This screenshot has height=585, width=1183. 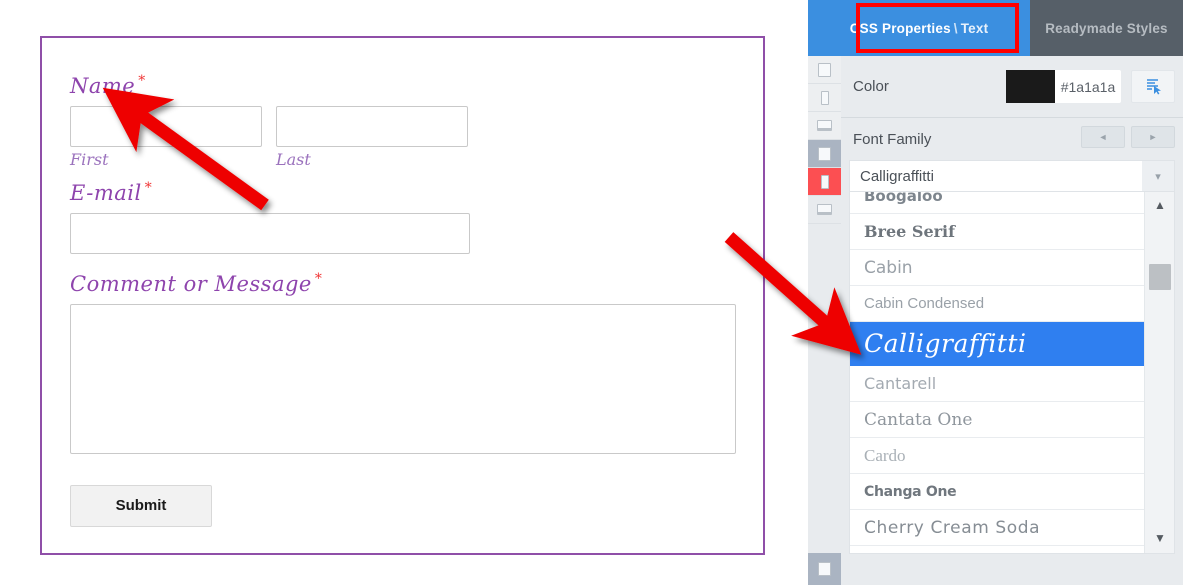 I want to click on font-family-title: Font Family, so click(x=892, y=139).